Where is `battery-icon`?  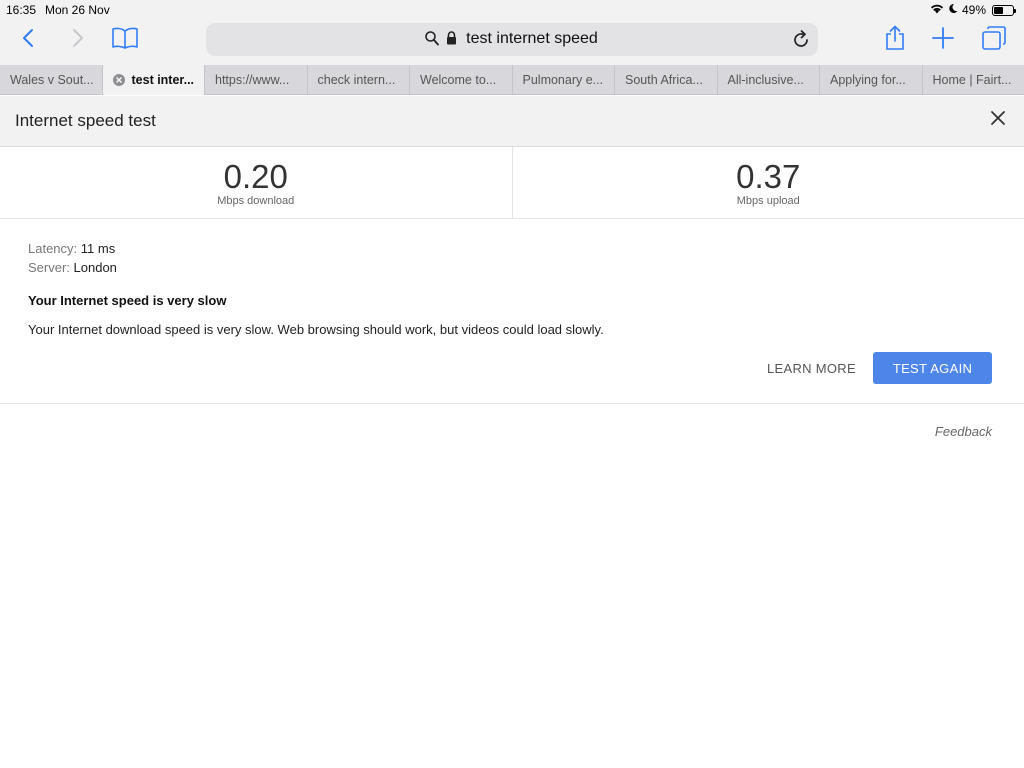
battery-icon is located at coordinates (1004, 10).